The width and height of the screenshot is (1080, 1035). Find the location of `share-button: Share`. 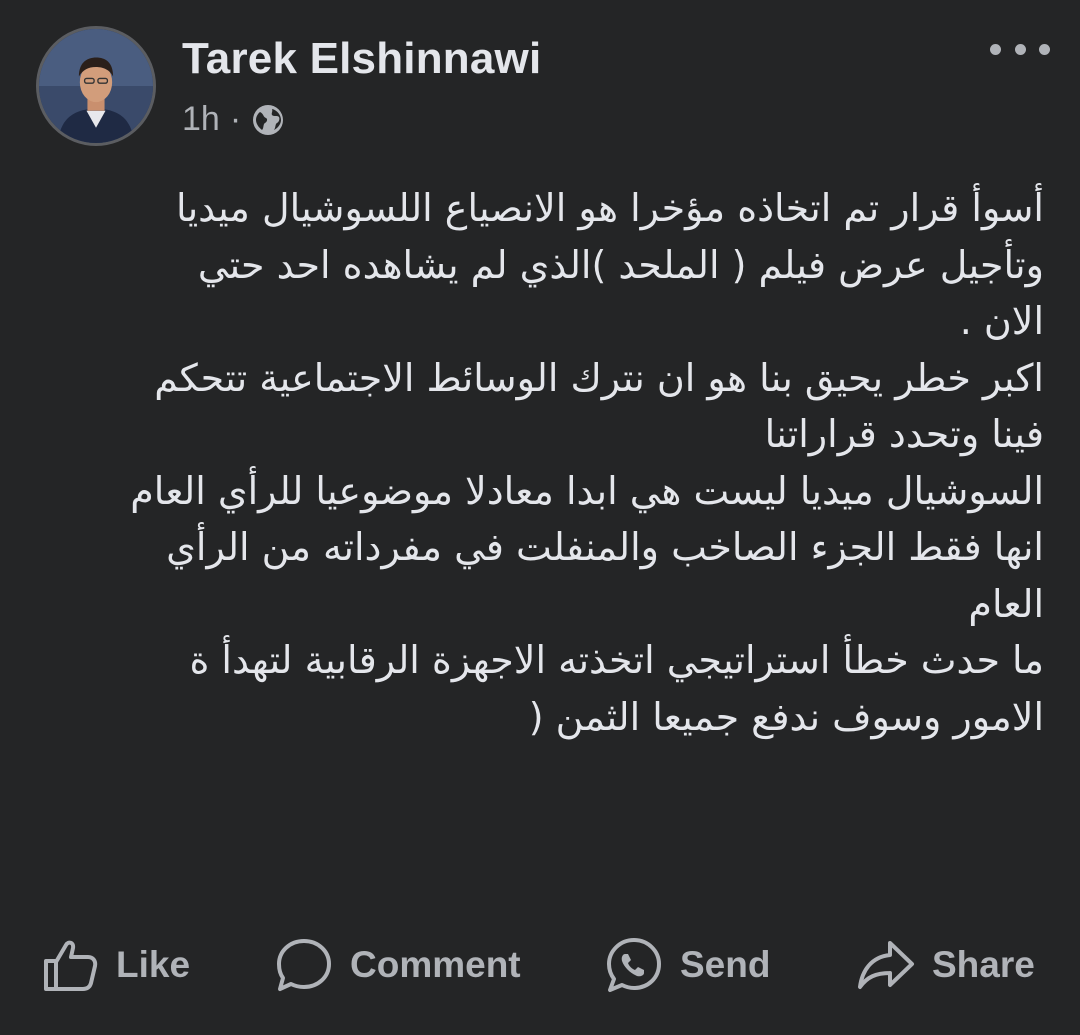

share-button: Share is located at coordinates (945, 965).